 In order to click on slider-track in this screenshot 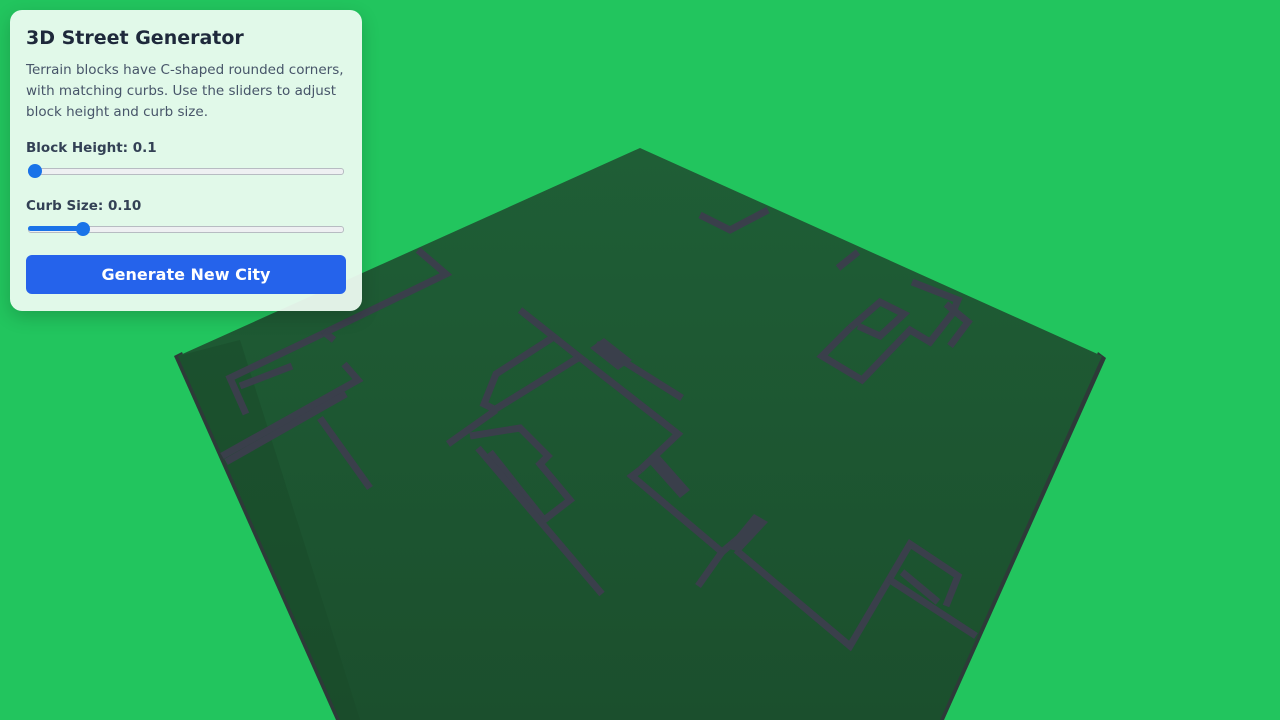, I will do `click(186, 171)`.